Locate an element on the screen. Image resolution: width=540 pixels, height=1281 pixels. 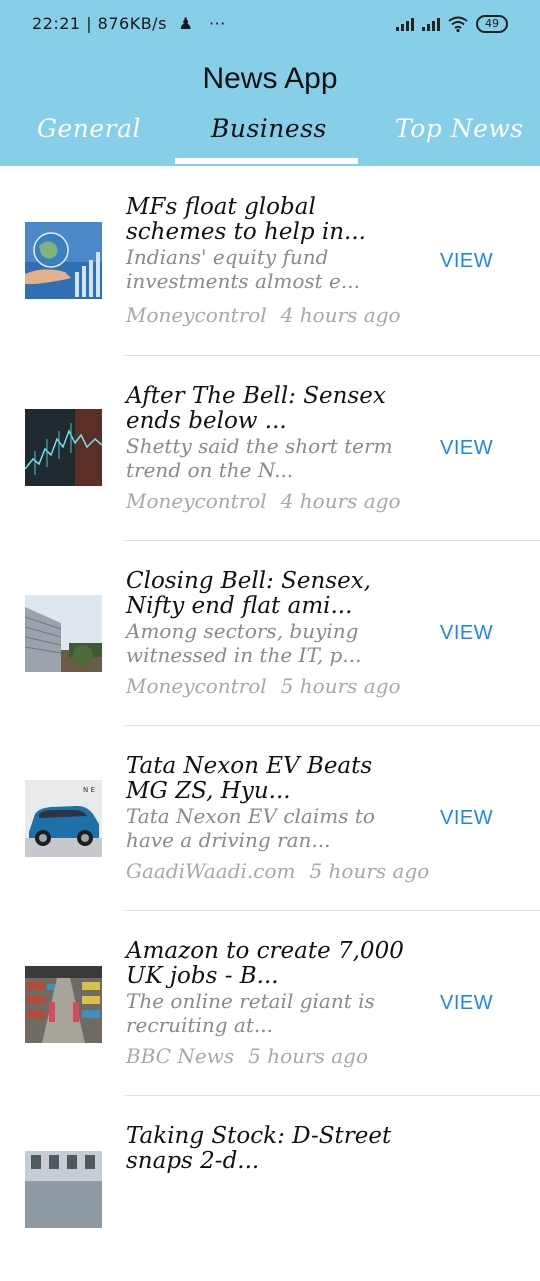
battery-icon: 49 is located at coordinates (492, 24).